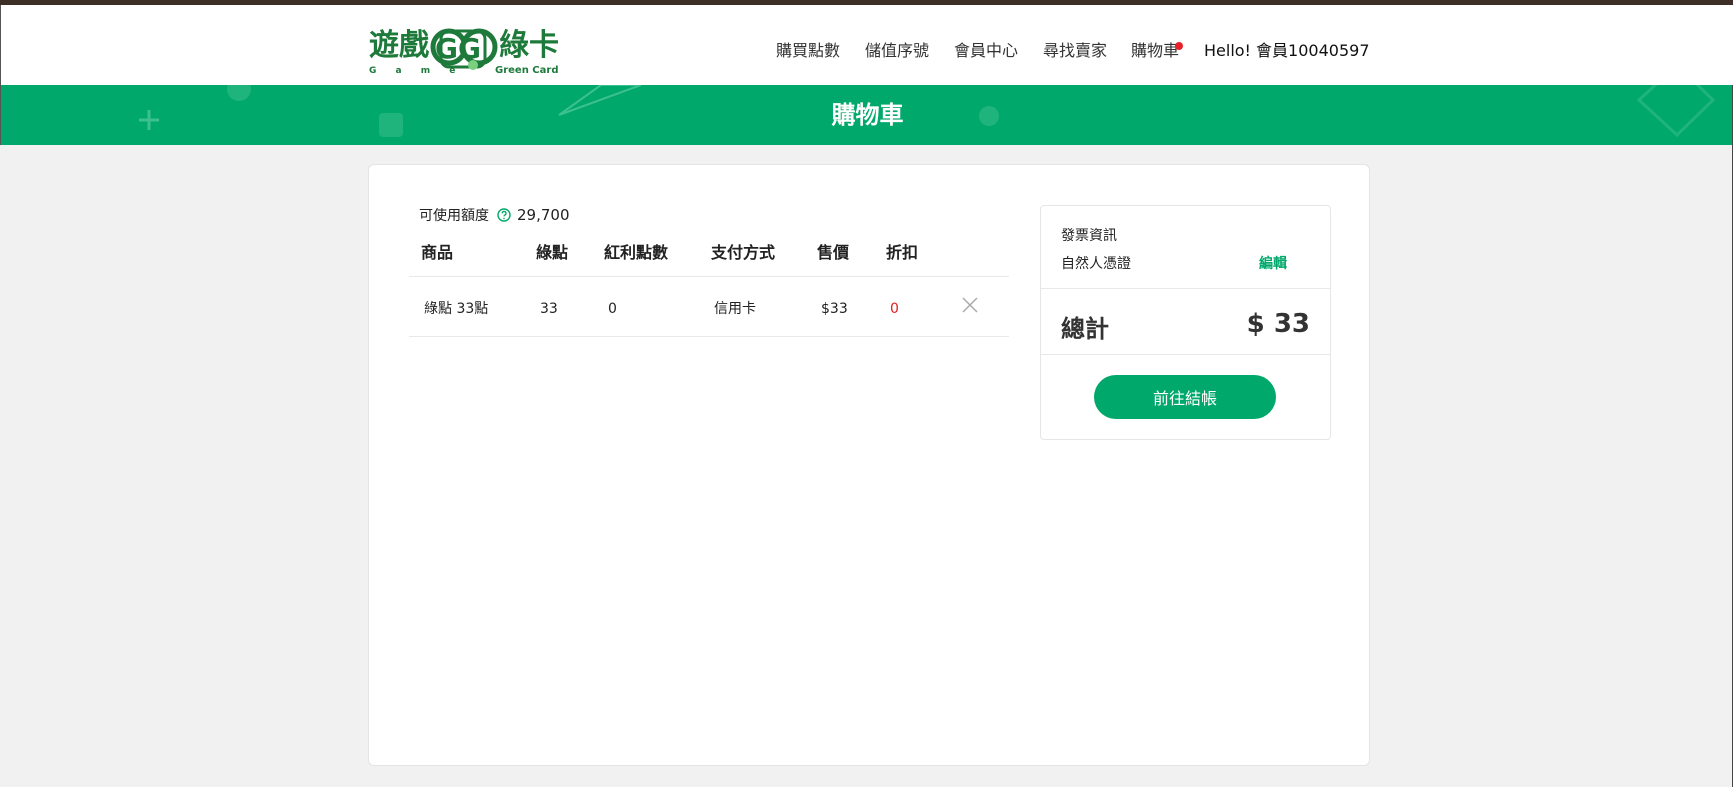 The image size is (1733, 787). Describe the element at coordinates (456, 309) in the screenshot. I see `cell-product: 綠點 33點` at that location.